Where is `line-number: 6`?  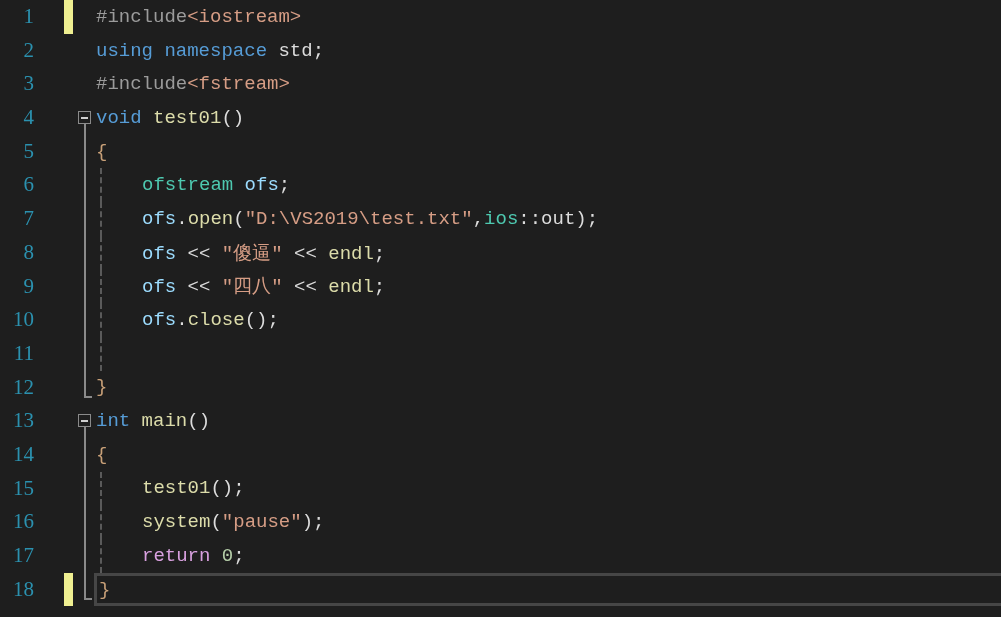 line-number: 6 is located at coordinates (28, 185).